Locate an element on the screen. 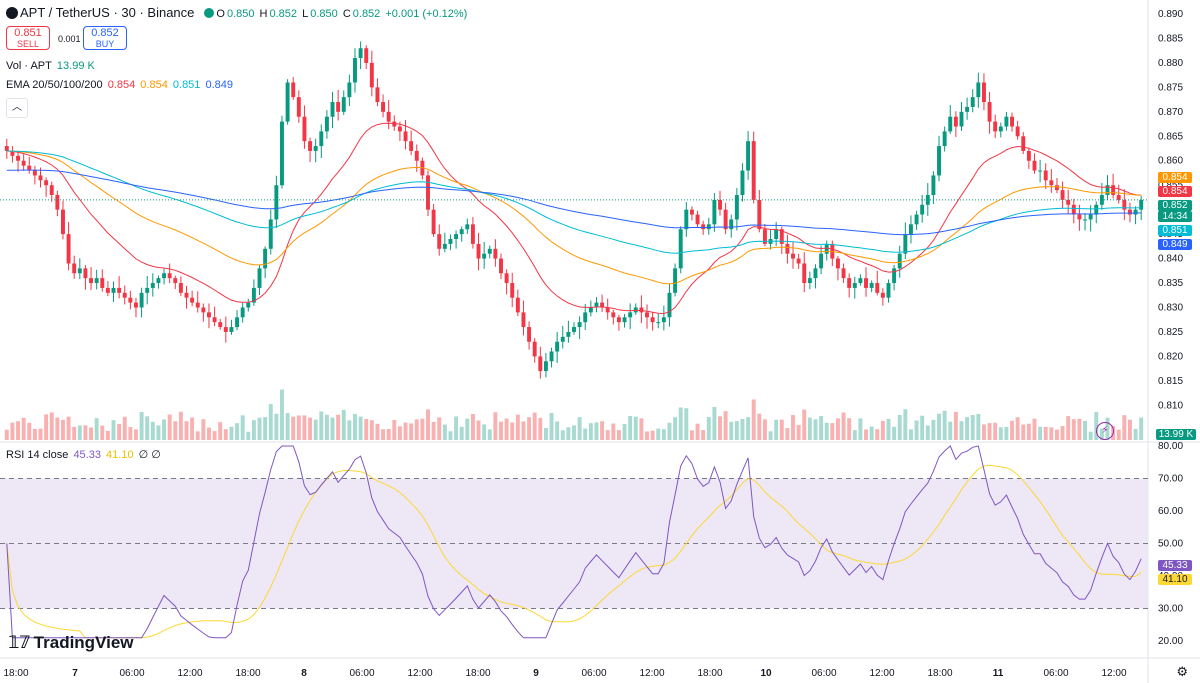  tradingview-logo: 𝟙𝟟 TradingView is located at coordinates (71, 643).